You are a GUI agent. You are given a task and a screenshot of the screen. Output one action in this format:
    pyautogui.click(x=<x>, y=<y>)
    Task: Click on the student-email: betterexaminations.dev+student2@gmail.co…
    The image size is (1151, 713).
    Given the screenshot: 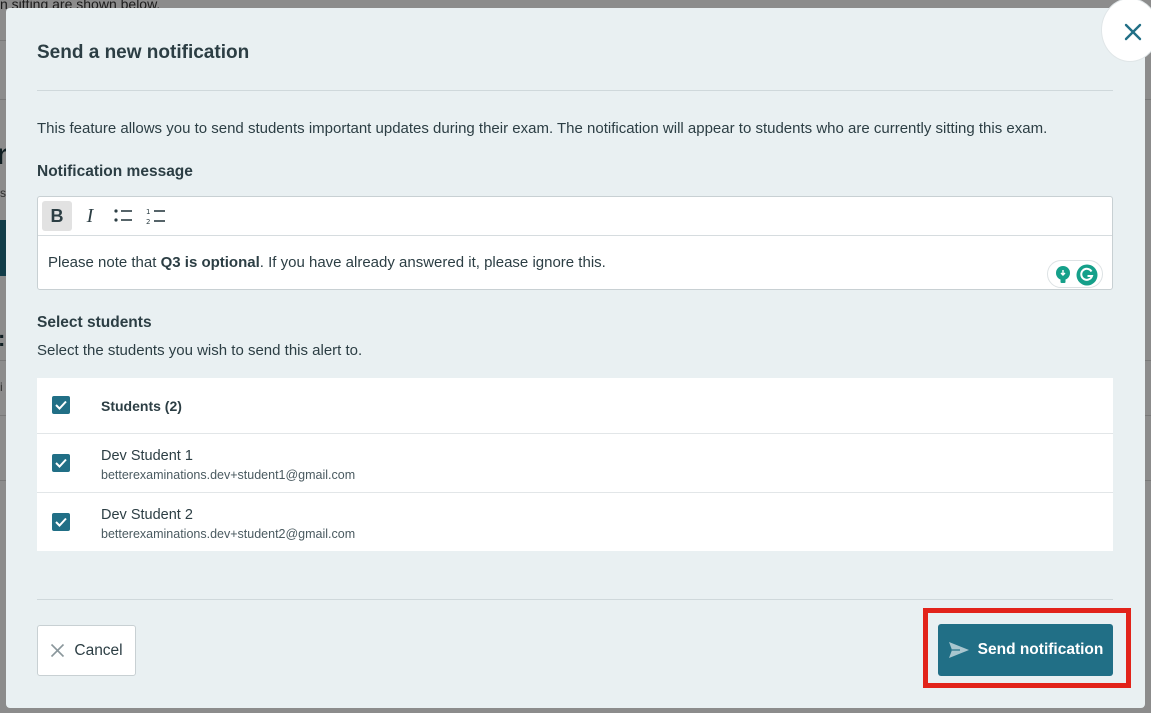 What is the action you would take?
    pyautogui.click(x=228, y=534)
    